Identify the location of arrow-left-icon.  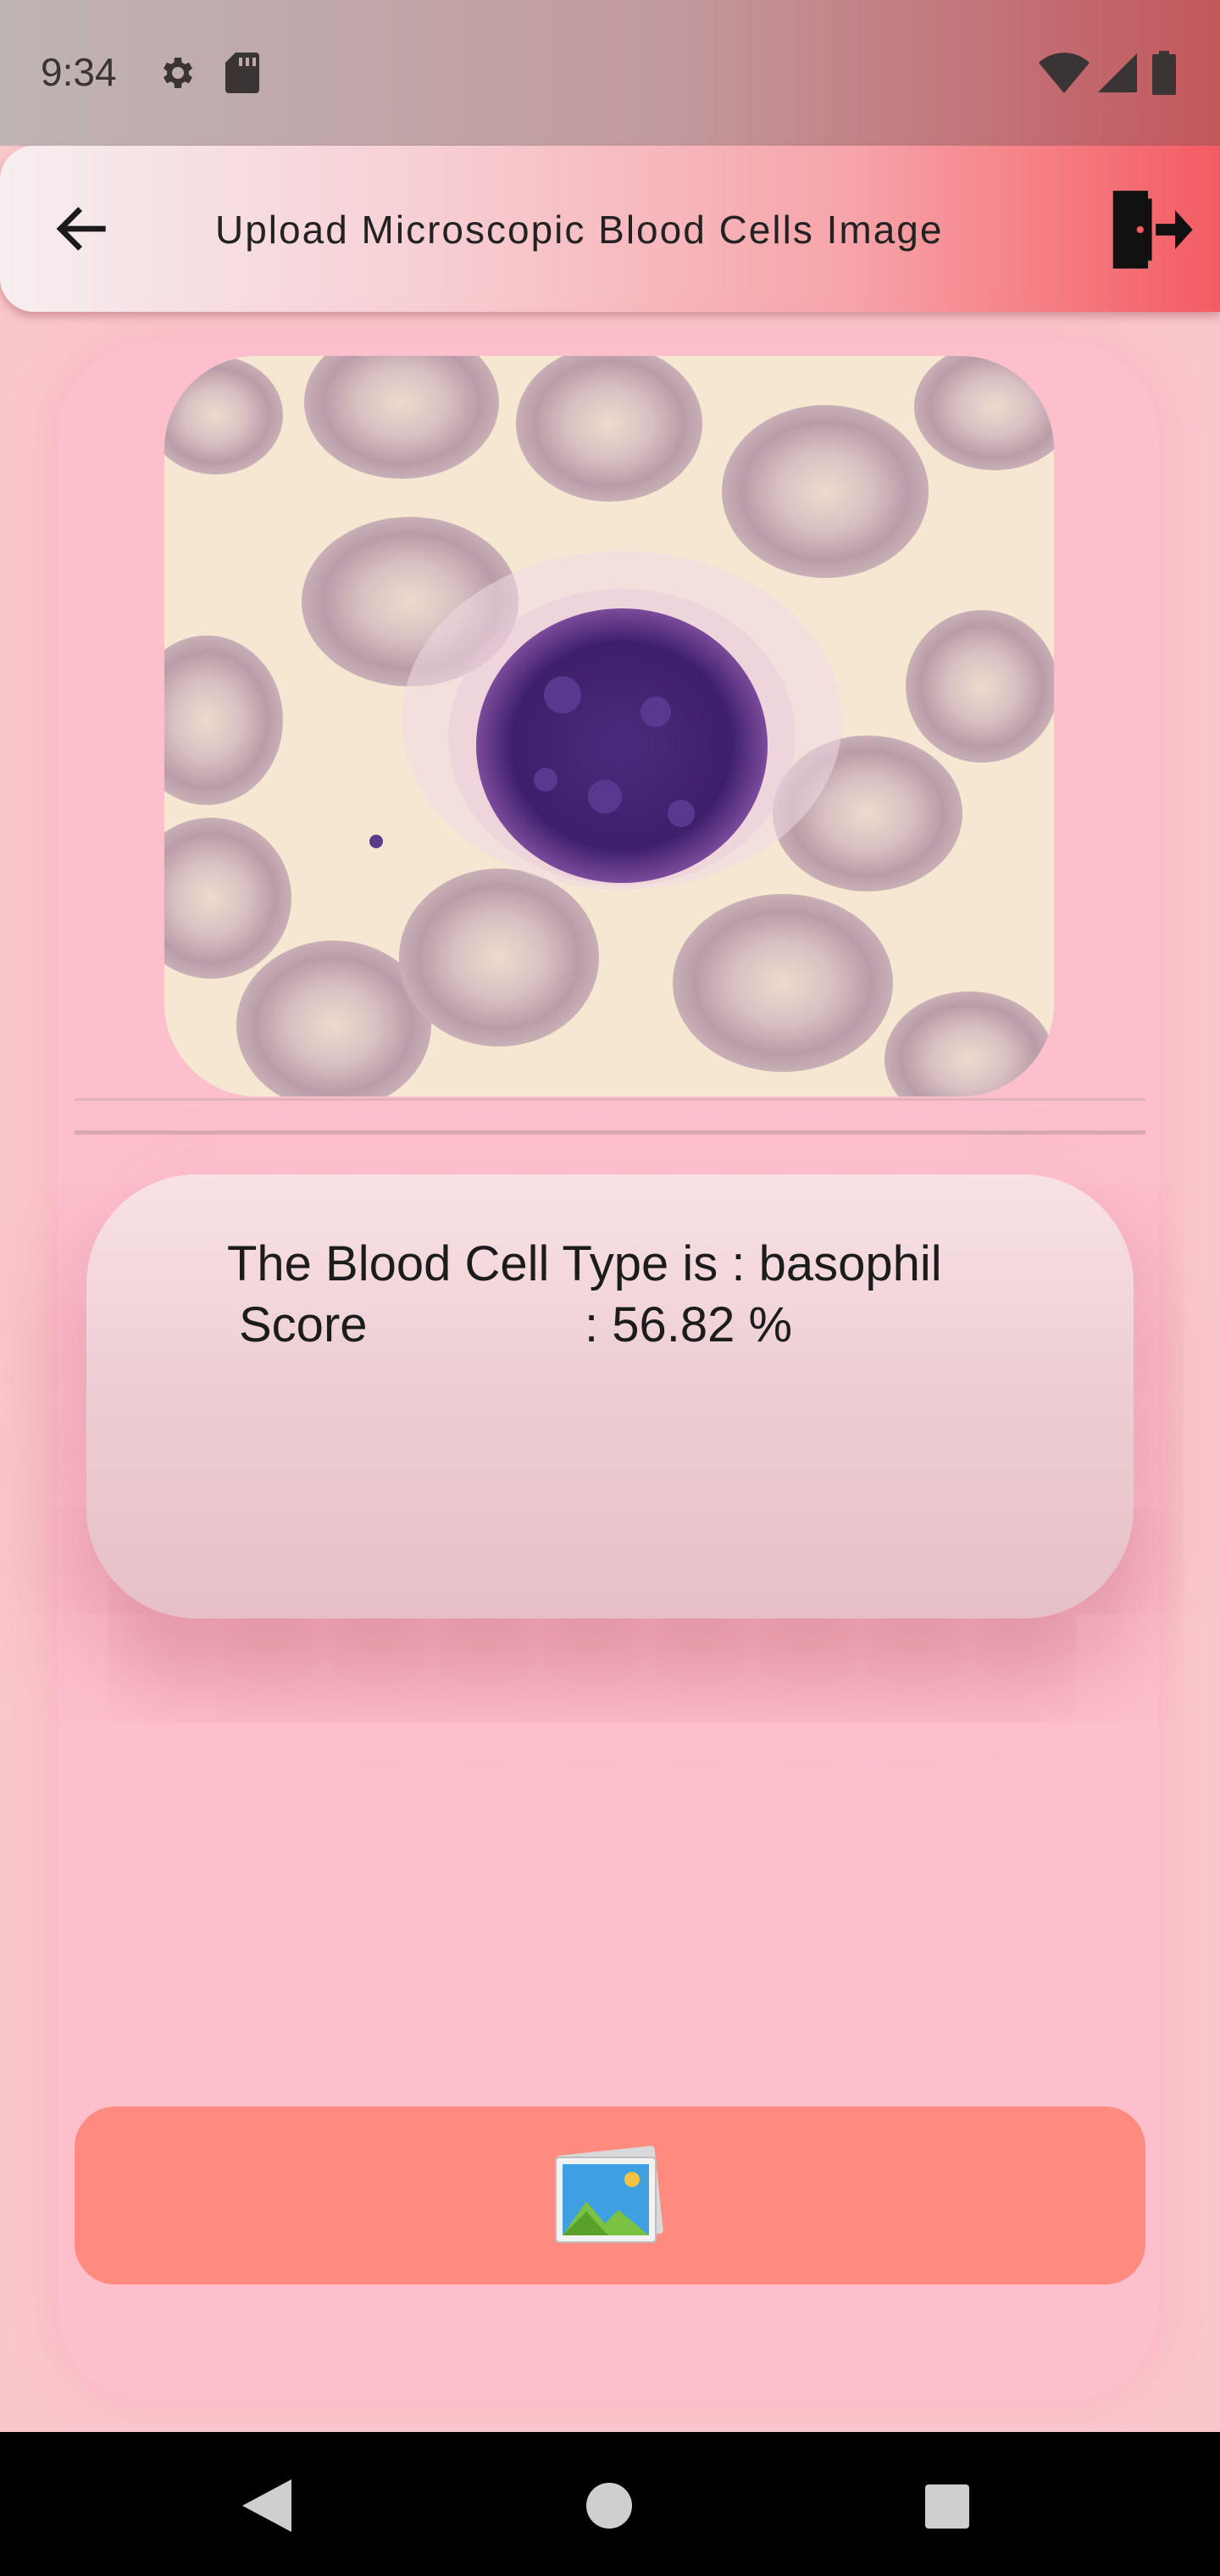
(83, 229).